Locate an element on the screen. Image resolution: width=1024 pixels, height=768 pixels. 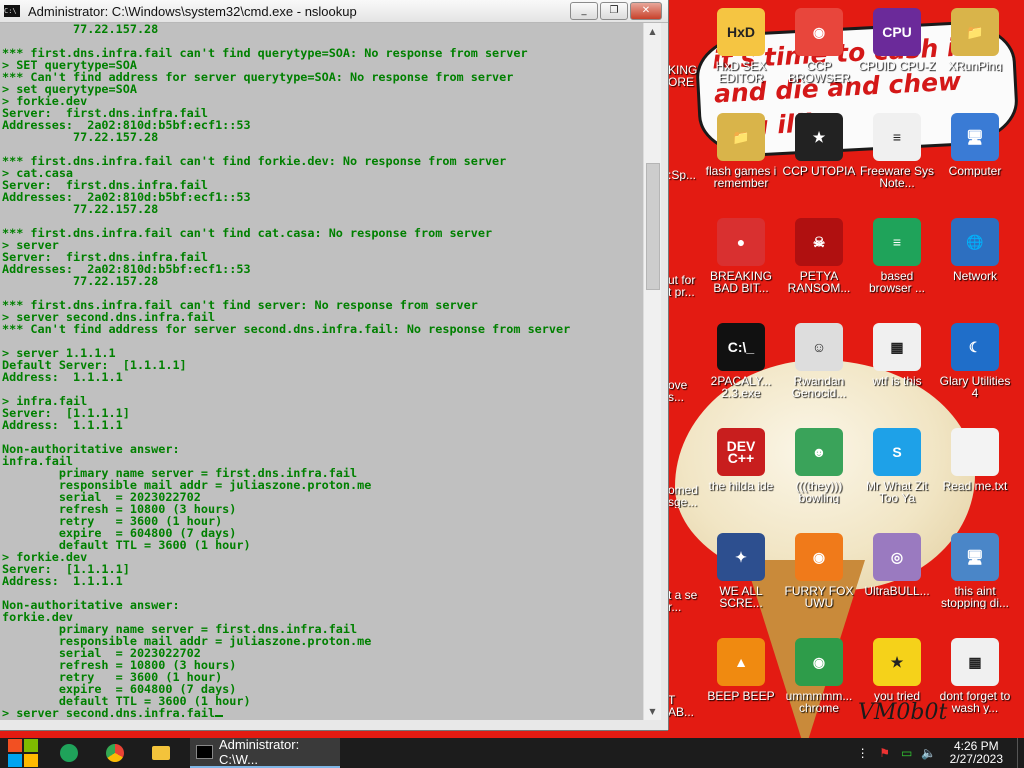
volume-icon: 🔈 is located at coordinates (929, 753).